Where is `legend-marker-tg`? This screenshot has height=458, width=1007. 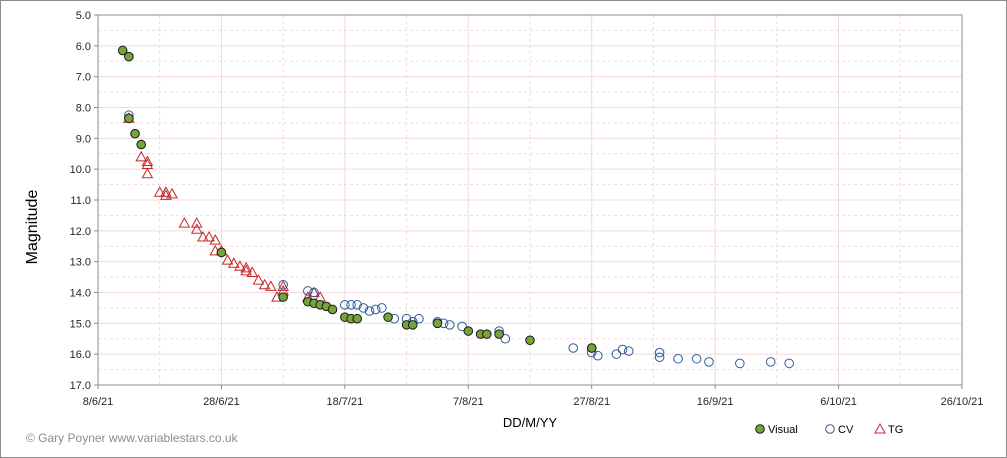
legend-marker-tg is located at coordinates (880, 428).